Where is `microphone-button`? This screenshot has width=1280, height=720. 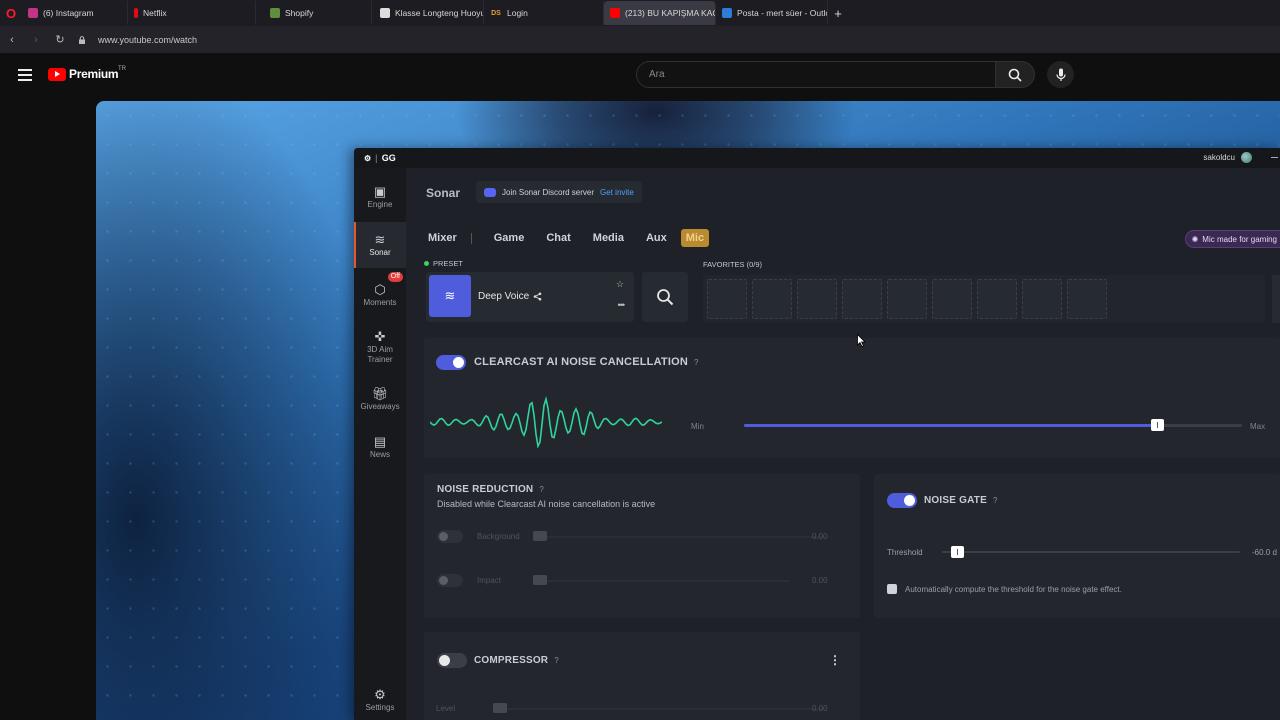
microphone-button is located at coordinates (1060, 74).